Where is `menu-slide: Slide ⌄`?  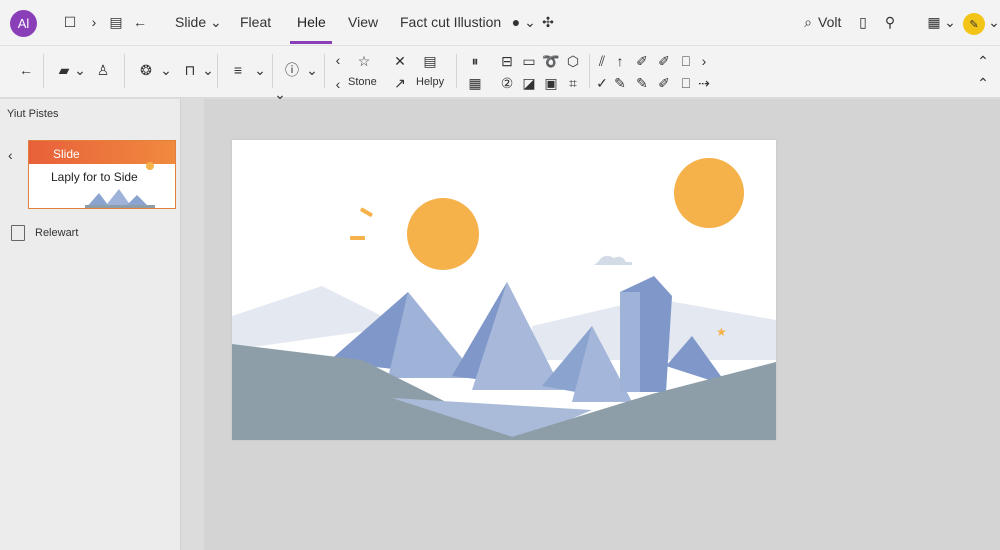
menu-slide: Slide ⌄ is located at coordinates (198, 22).